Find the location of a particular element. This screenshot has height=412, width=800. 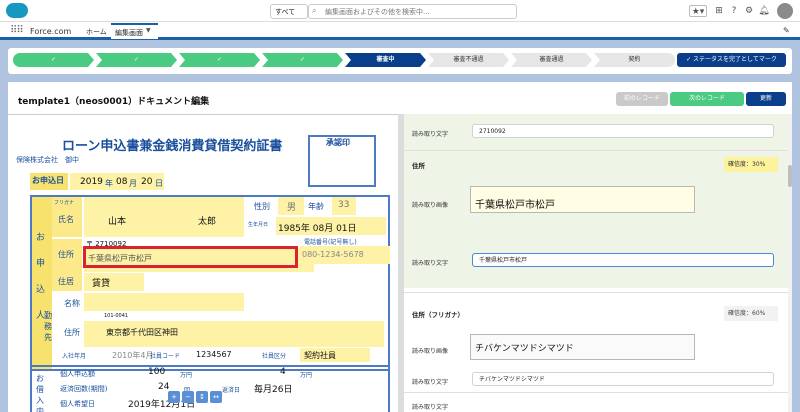

address-kana-text-input: チバケンマツドシマツド is located at coordinates (623, 379).